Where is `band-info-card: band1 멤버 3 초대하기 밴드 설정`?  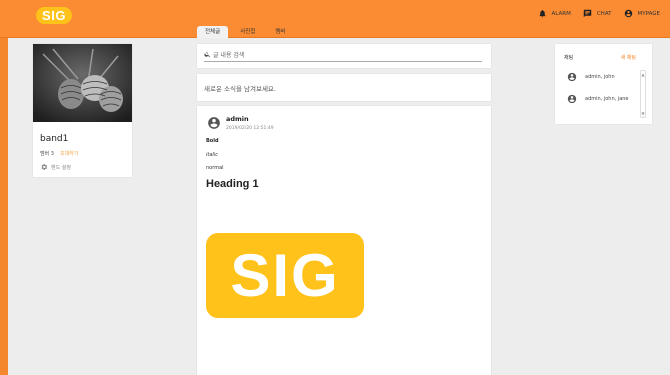
band-info-card: band1 멤버 3 초대하기 밴드 설정 is located at coordinates (82, 110).